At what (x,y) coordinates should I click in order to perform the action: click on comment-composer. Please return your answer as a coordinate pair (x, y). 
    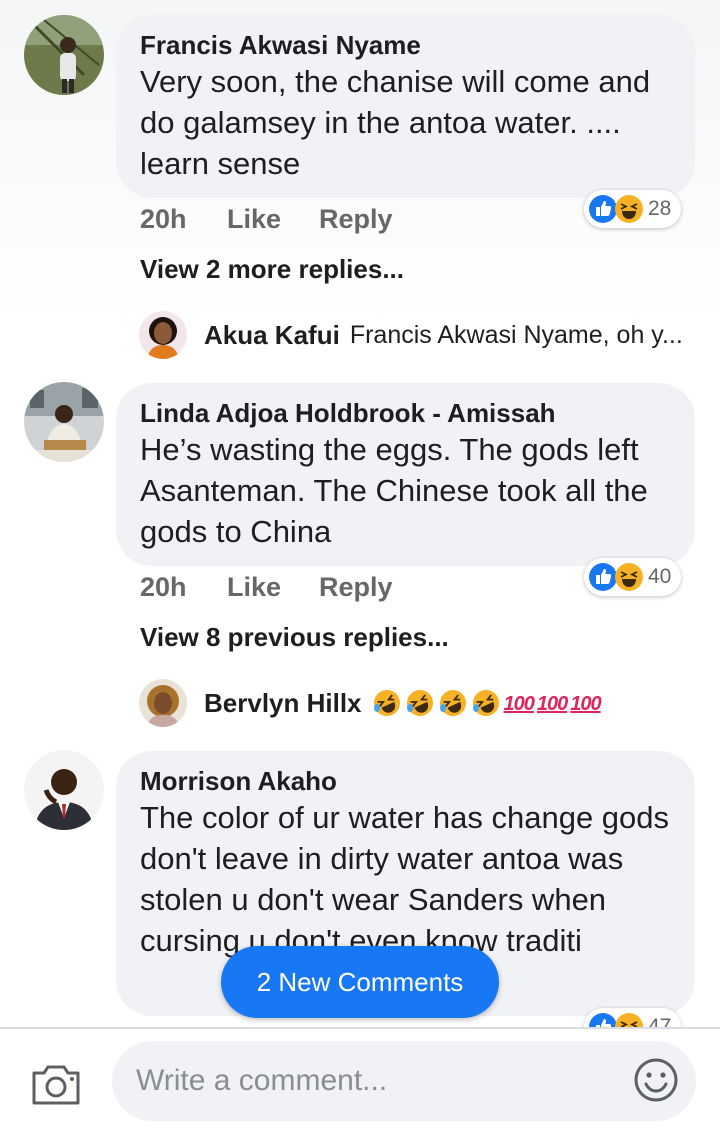
    Looking at the image, I should click on (360, 1079).